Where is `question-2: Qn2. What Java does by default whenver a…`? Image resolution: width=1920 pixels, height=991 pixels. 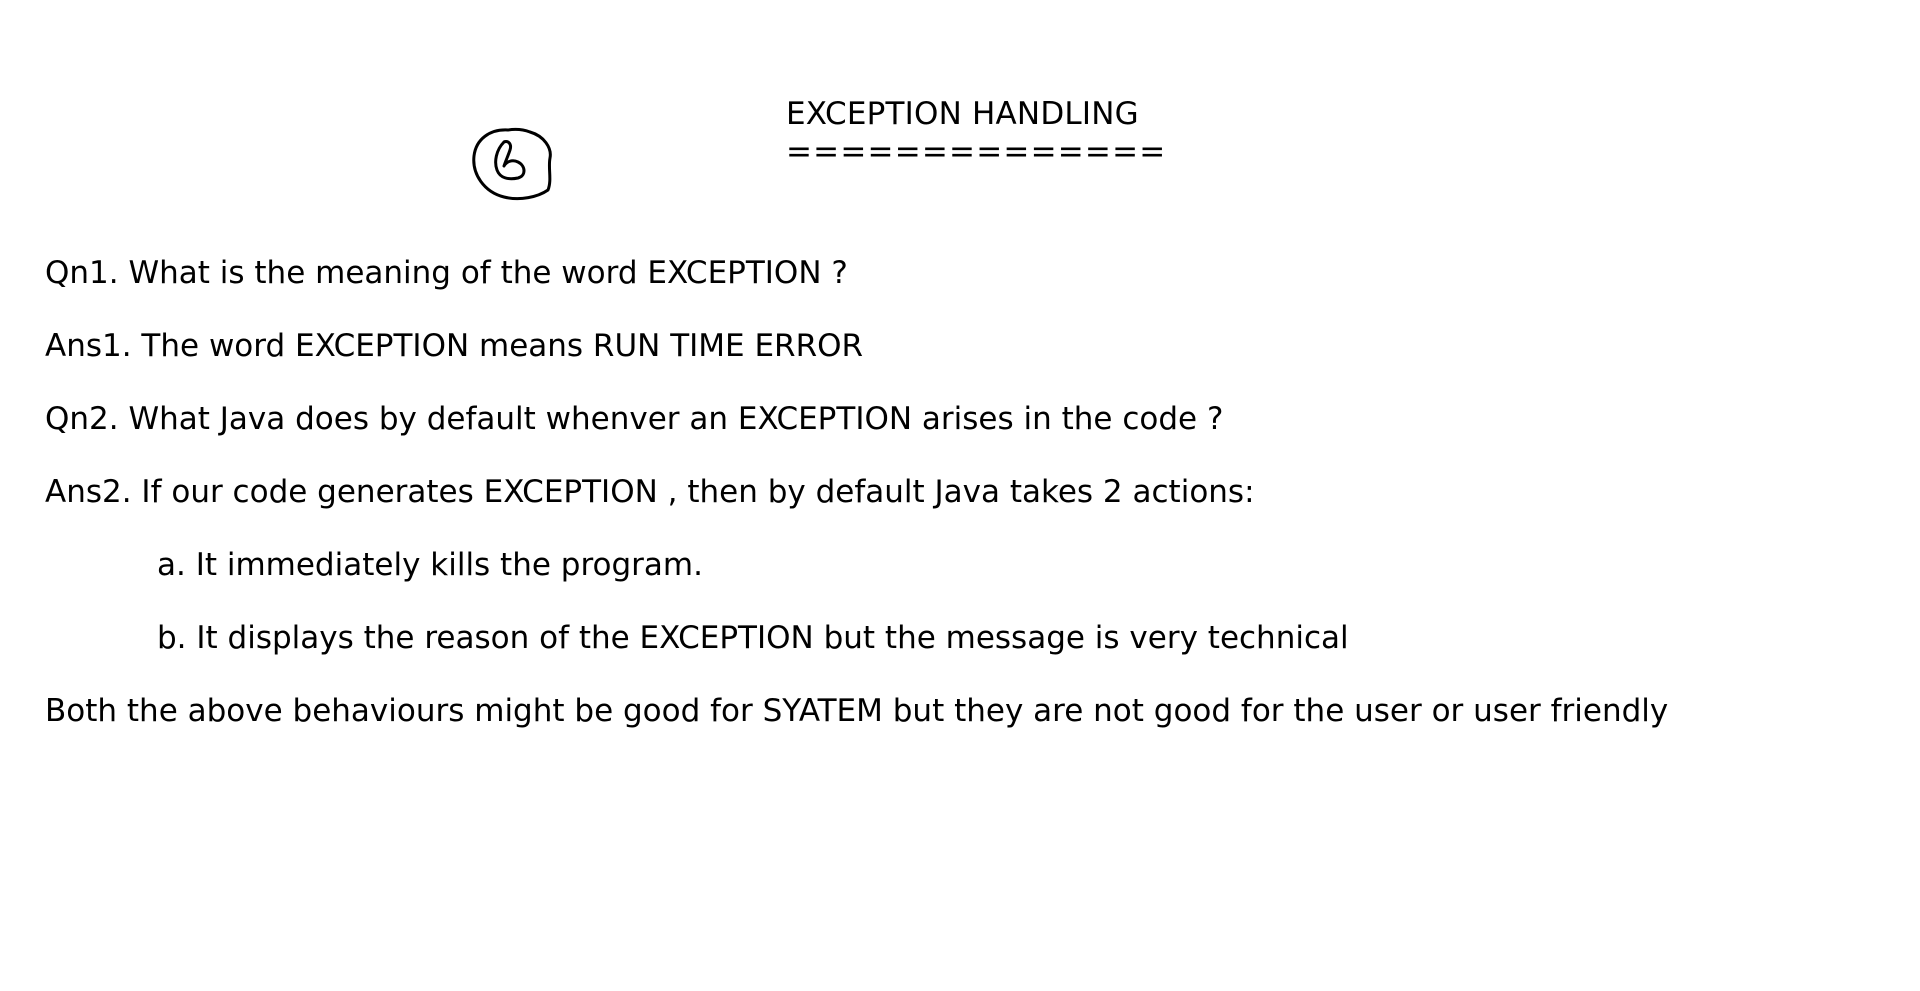
question-2: Qn2. What Java does by default whenver a… is located at coordinates (634, 419).